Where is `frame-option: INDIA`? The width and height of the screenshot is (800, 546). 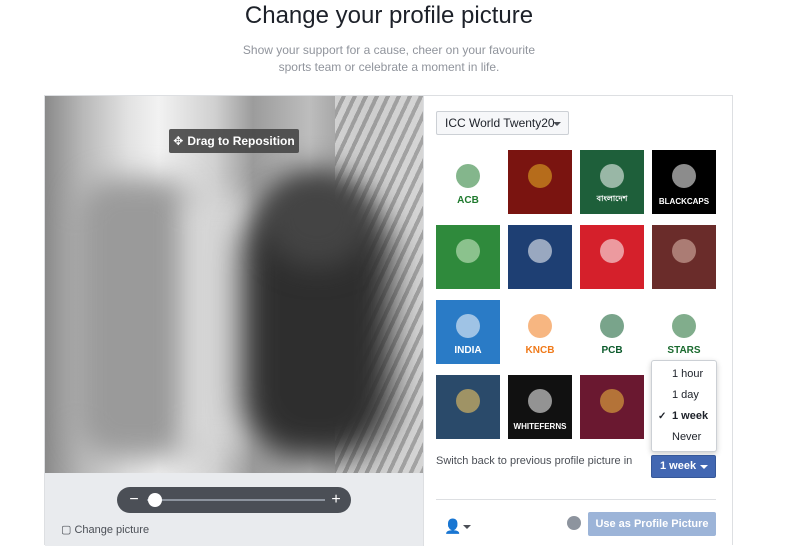 frame-option: INDIA is located at coordinates (468, 332).